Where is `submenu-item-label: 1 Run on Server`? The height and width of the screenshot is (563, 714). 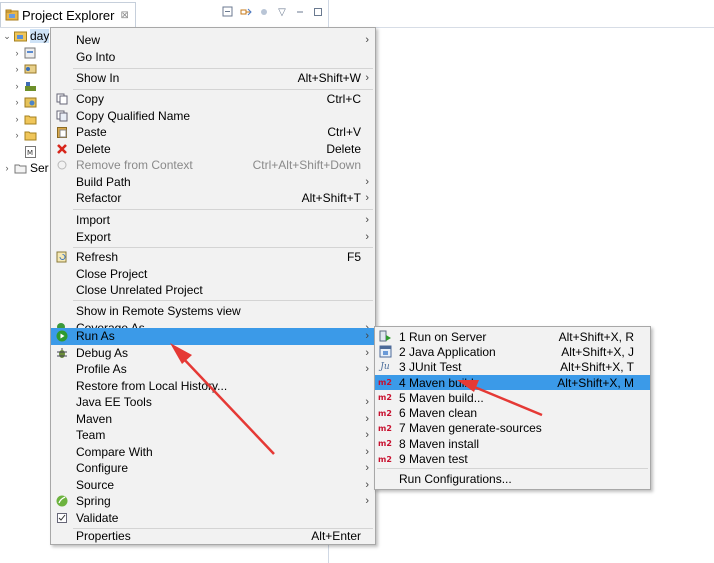 submenu-item-label: 1 Run on Server is located at coordinates (443, 336).